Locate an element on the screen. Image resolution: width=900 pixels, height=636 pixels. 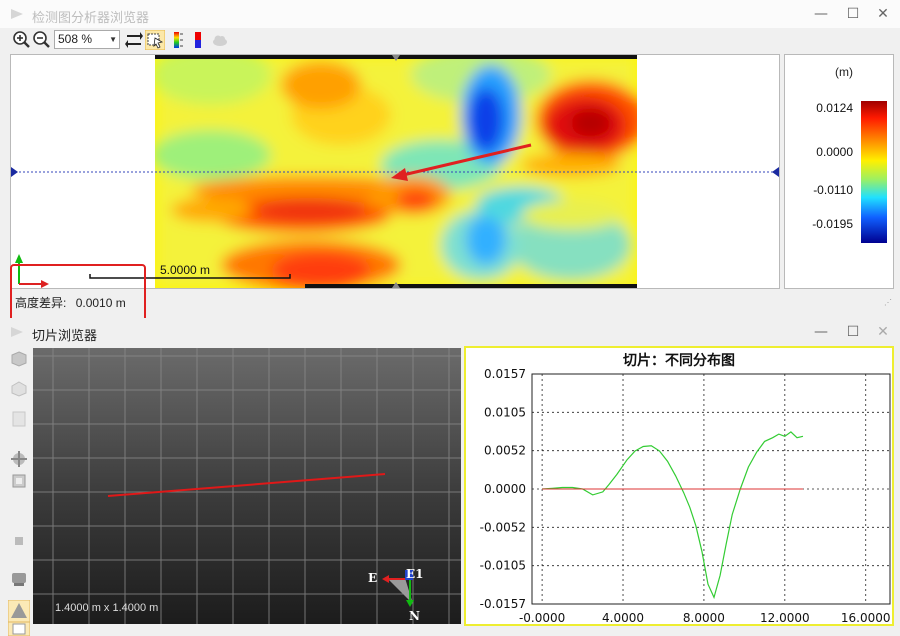
height-diff-label: 高度差异: is located at coordinates (41, 303).